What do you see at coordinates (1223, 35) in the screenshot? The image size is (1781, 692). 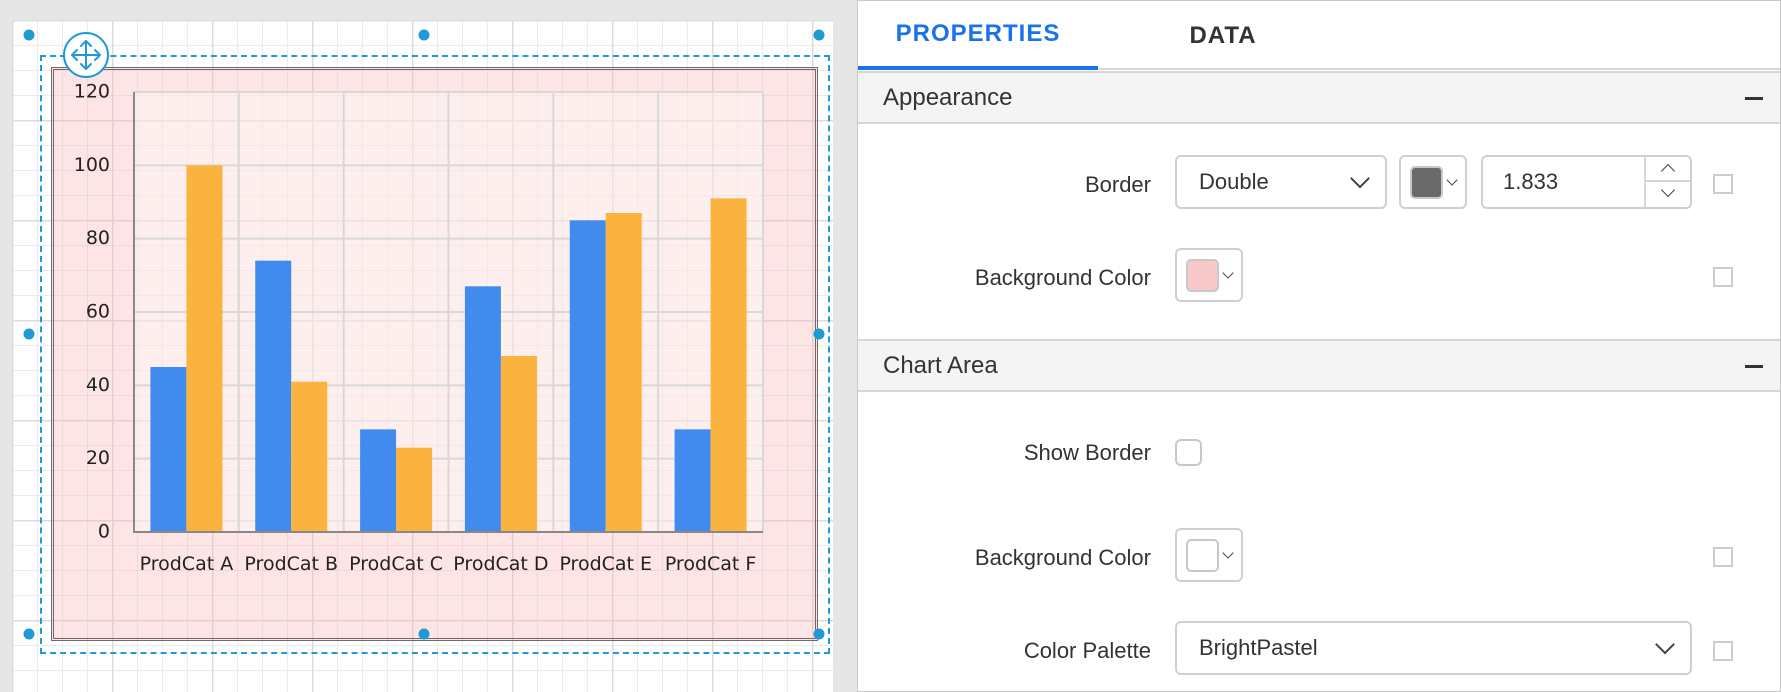 I see `tab-data: DATA` at bounding box center [1223, 35].